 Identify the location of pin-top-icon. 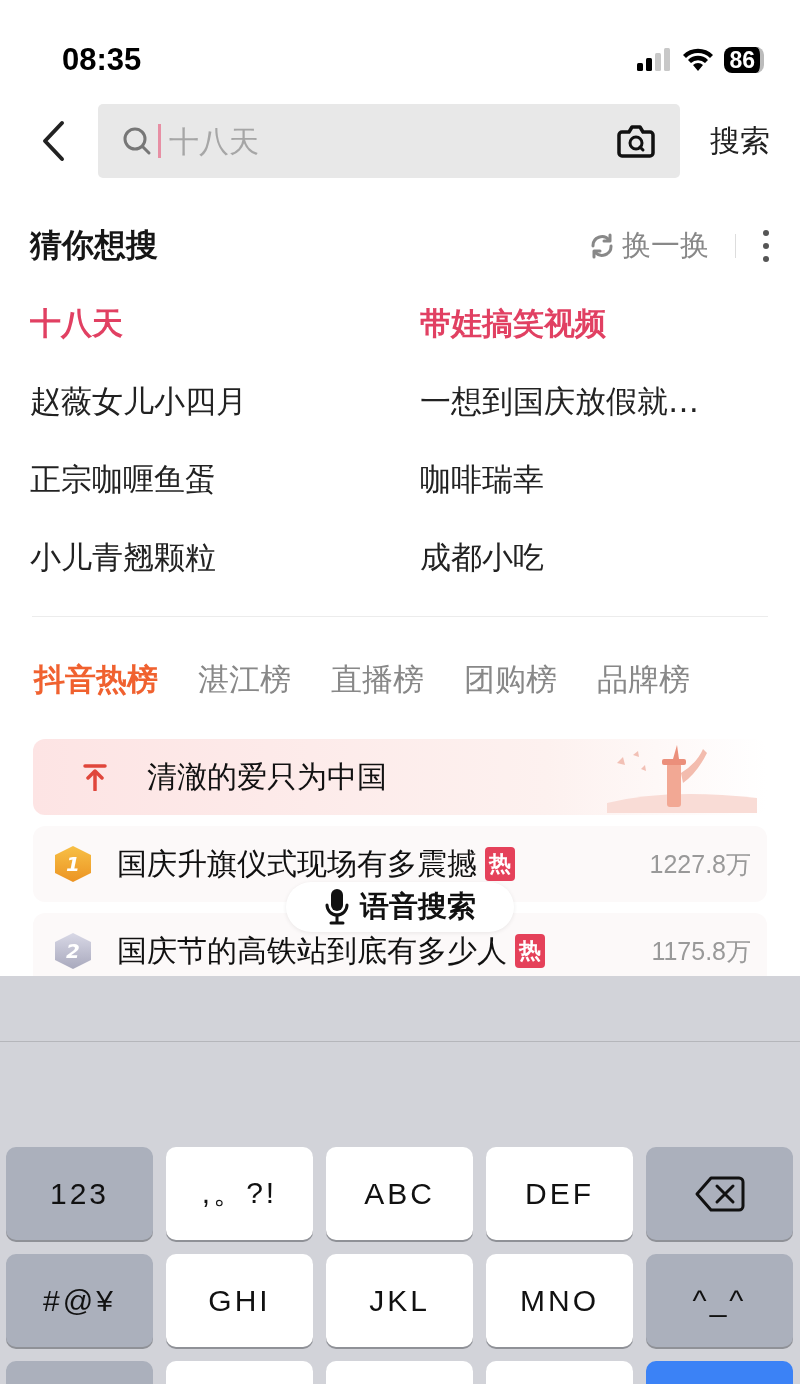
(95, 777).